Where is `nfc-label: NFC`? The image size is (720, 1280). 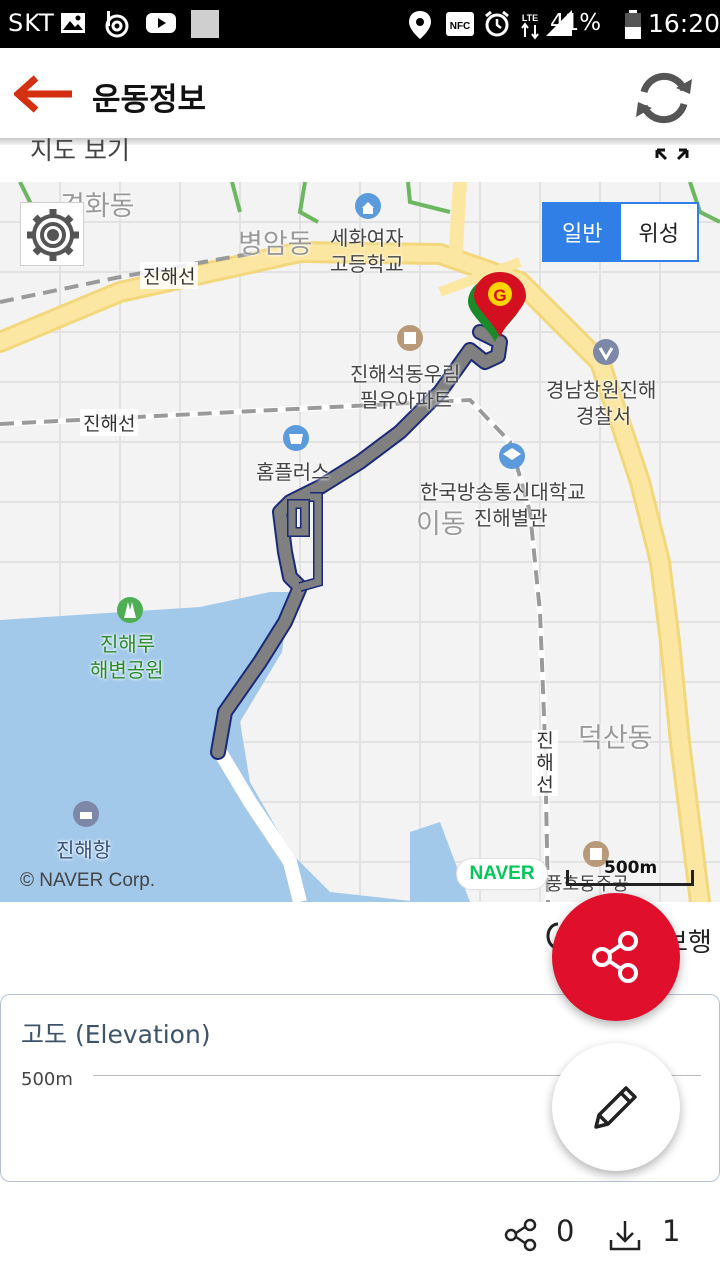 nfc-label: NFC is located at coordinates (460, 26).